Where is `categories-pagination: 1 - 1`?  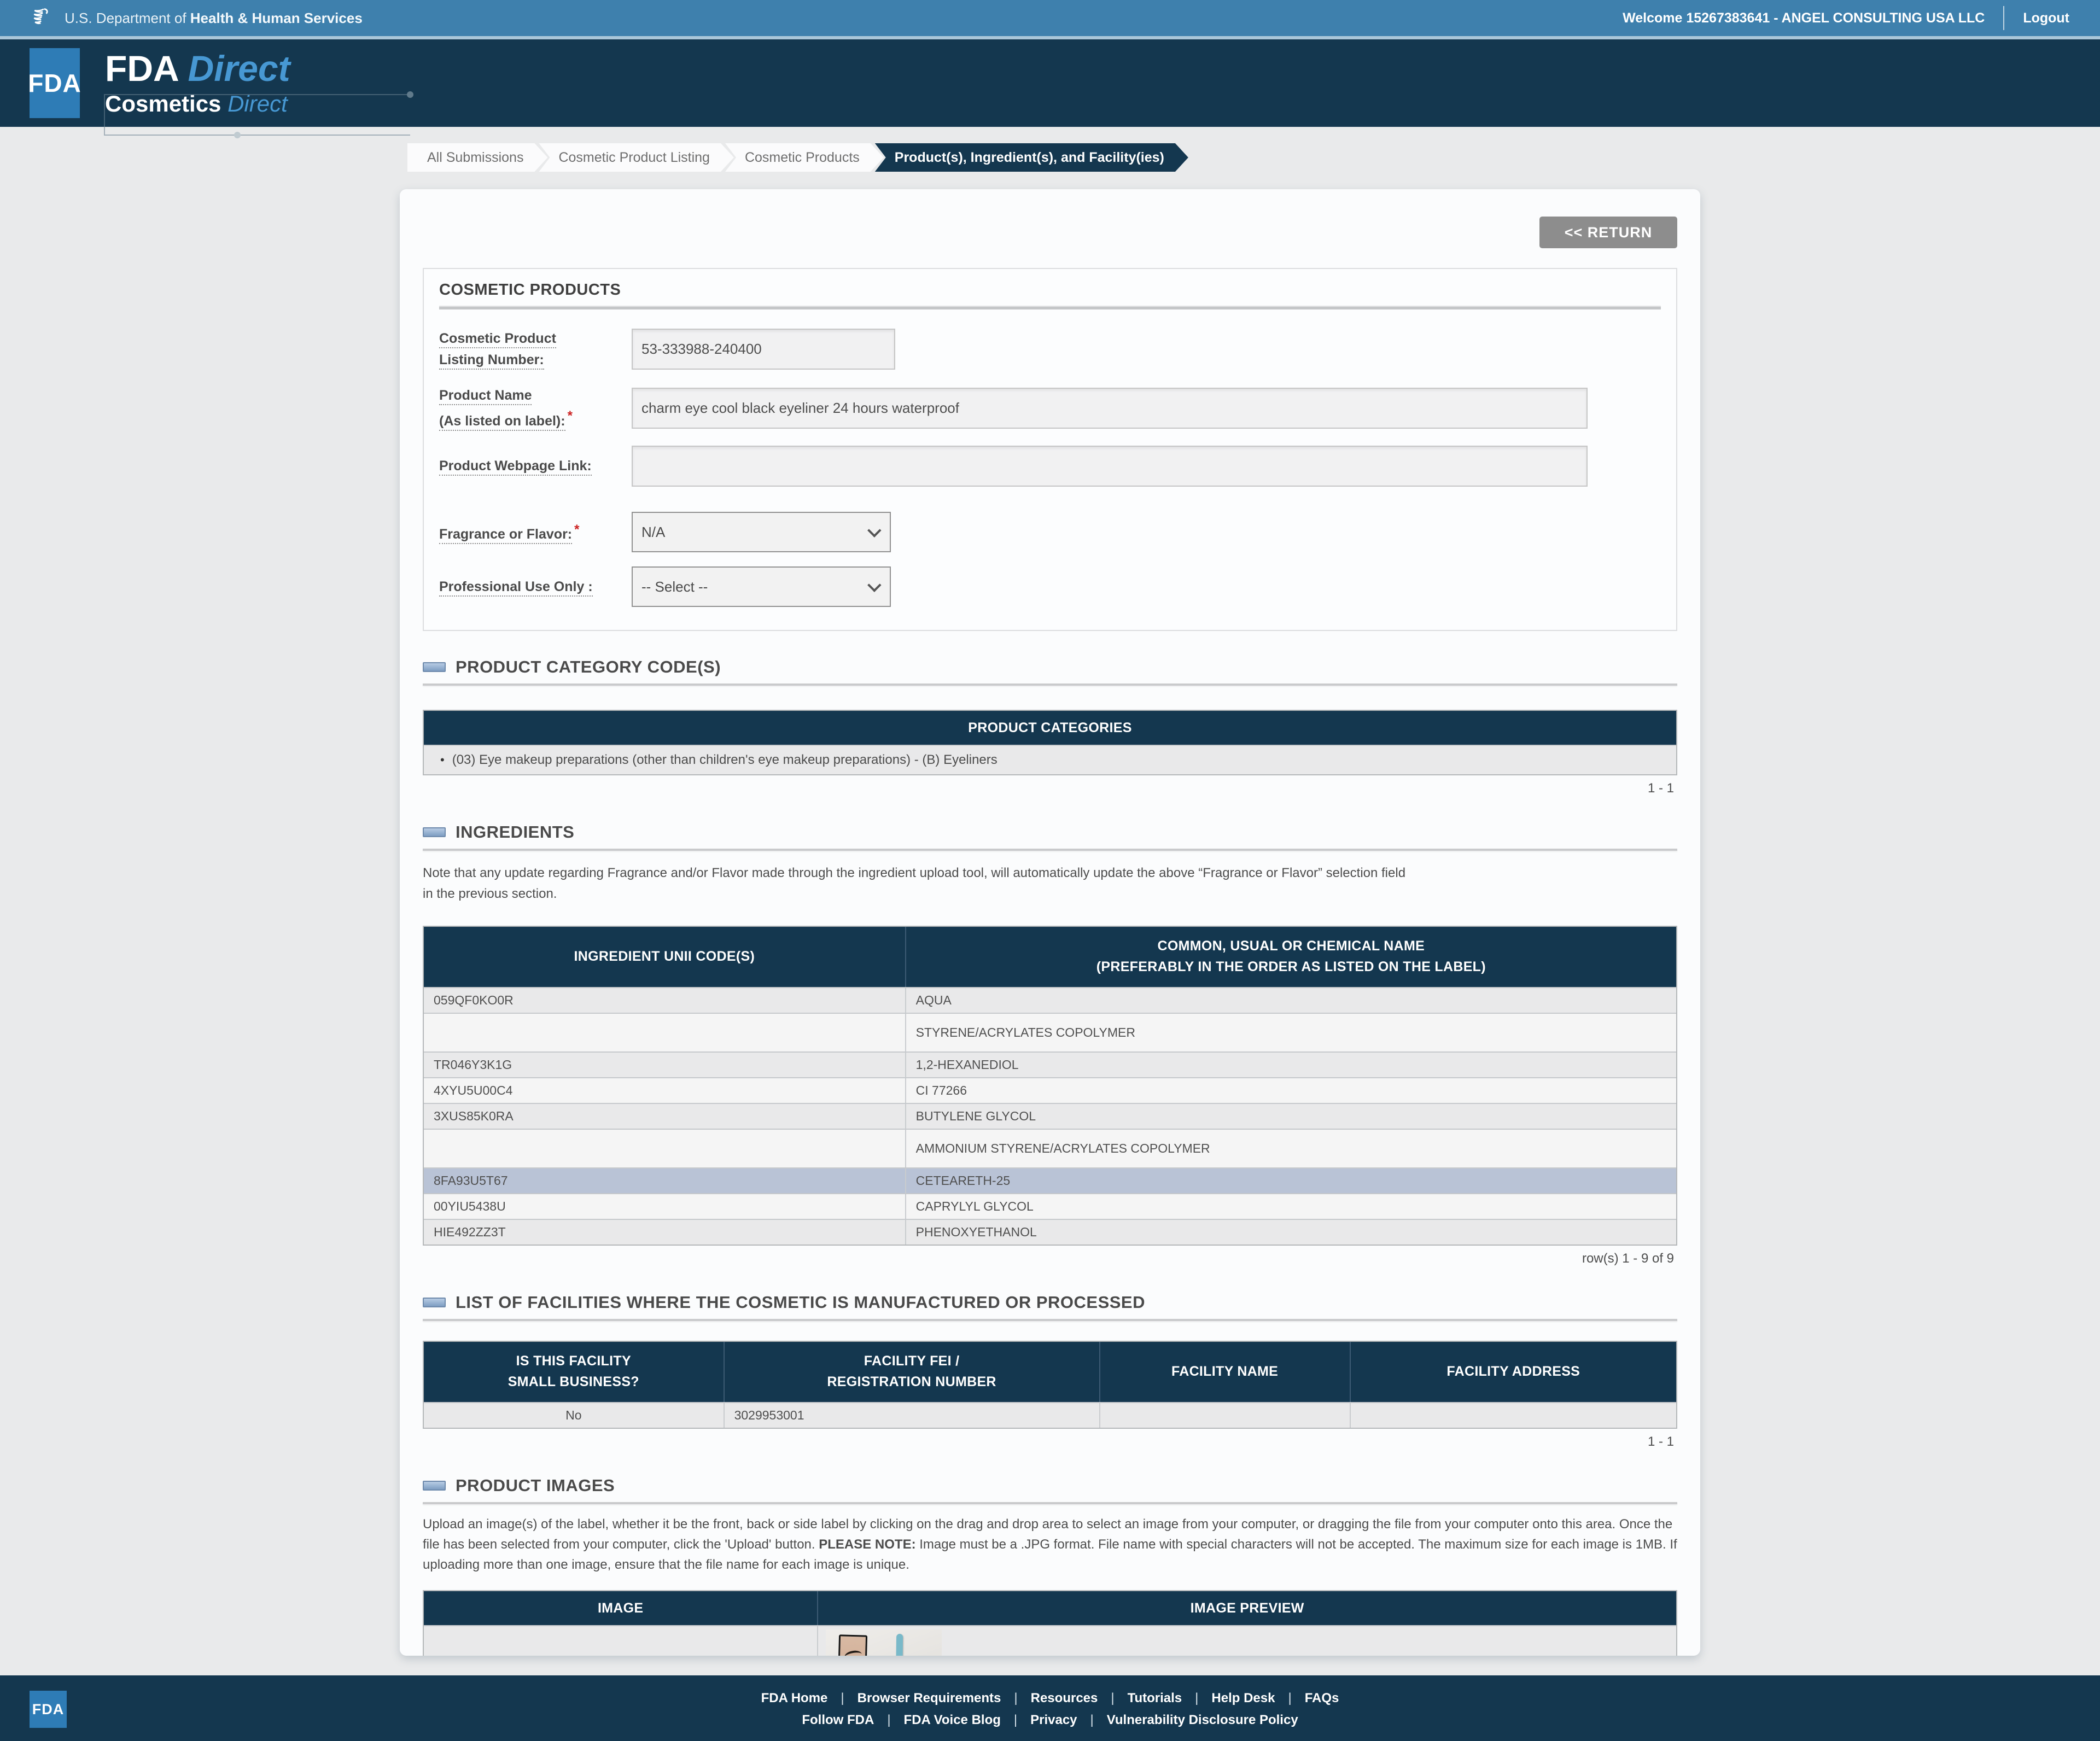 categories-pagination: 1 - 1 is located at coordinates (1660, 788).